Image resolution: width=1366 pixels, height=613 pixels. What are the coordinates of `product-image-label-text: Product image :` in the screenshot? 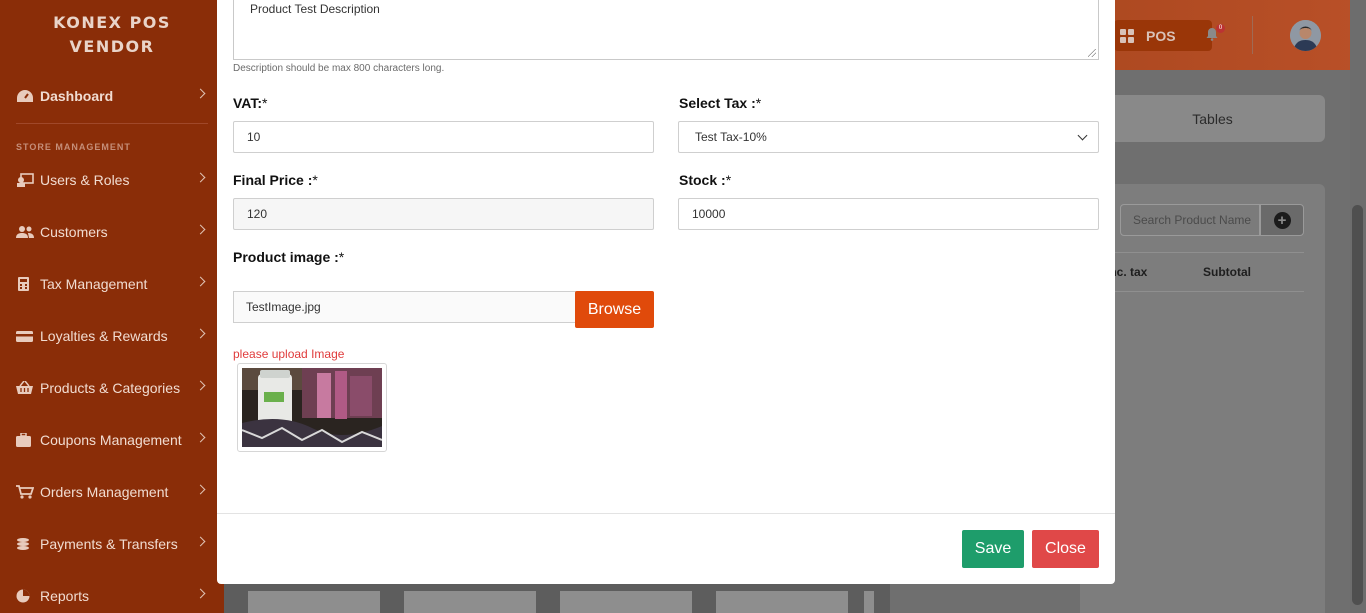 It's located at (286, 257).